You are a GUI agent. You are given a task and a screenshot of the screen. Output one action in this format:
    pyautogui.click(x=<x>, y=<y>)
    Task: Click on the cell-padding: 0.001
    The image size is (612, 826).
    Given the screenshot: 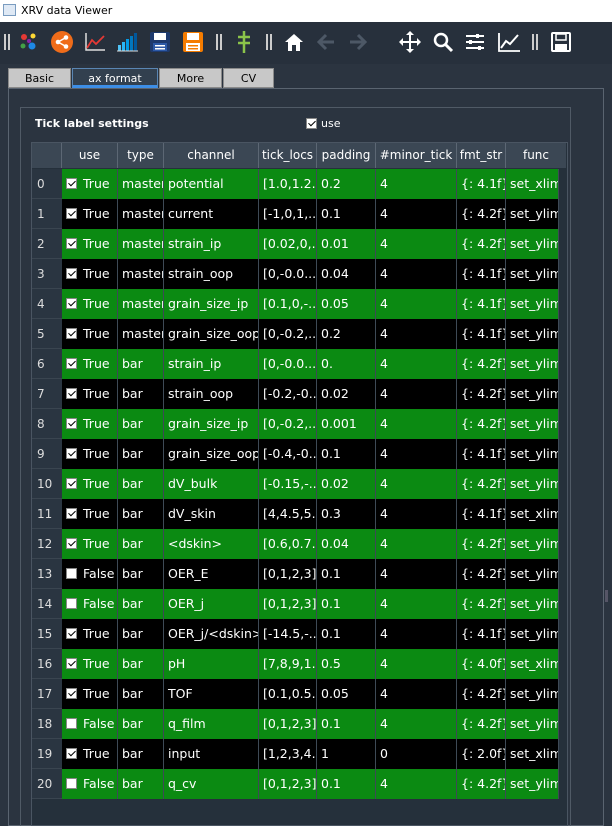 What is the action you would take?
    pyautogui.click(x=346, y=424)
    